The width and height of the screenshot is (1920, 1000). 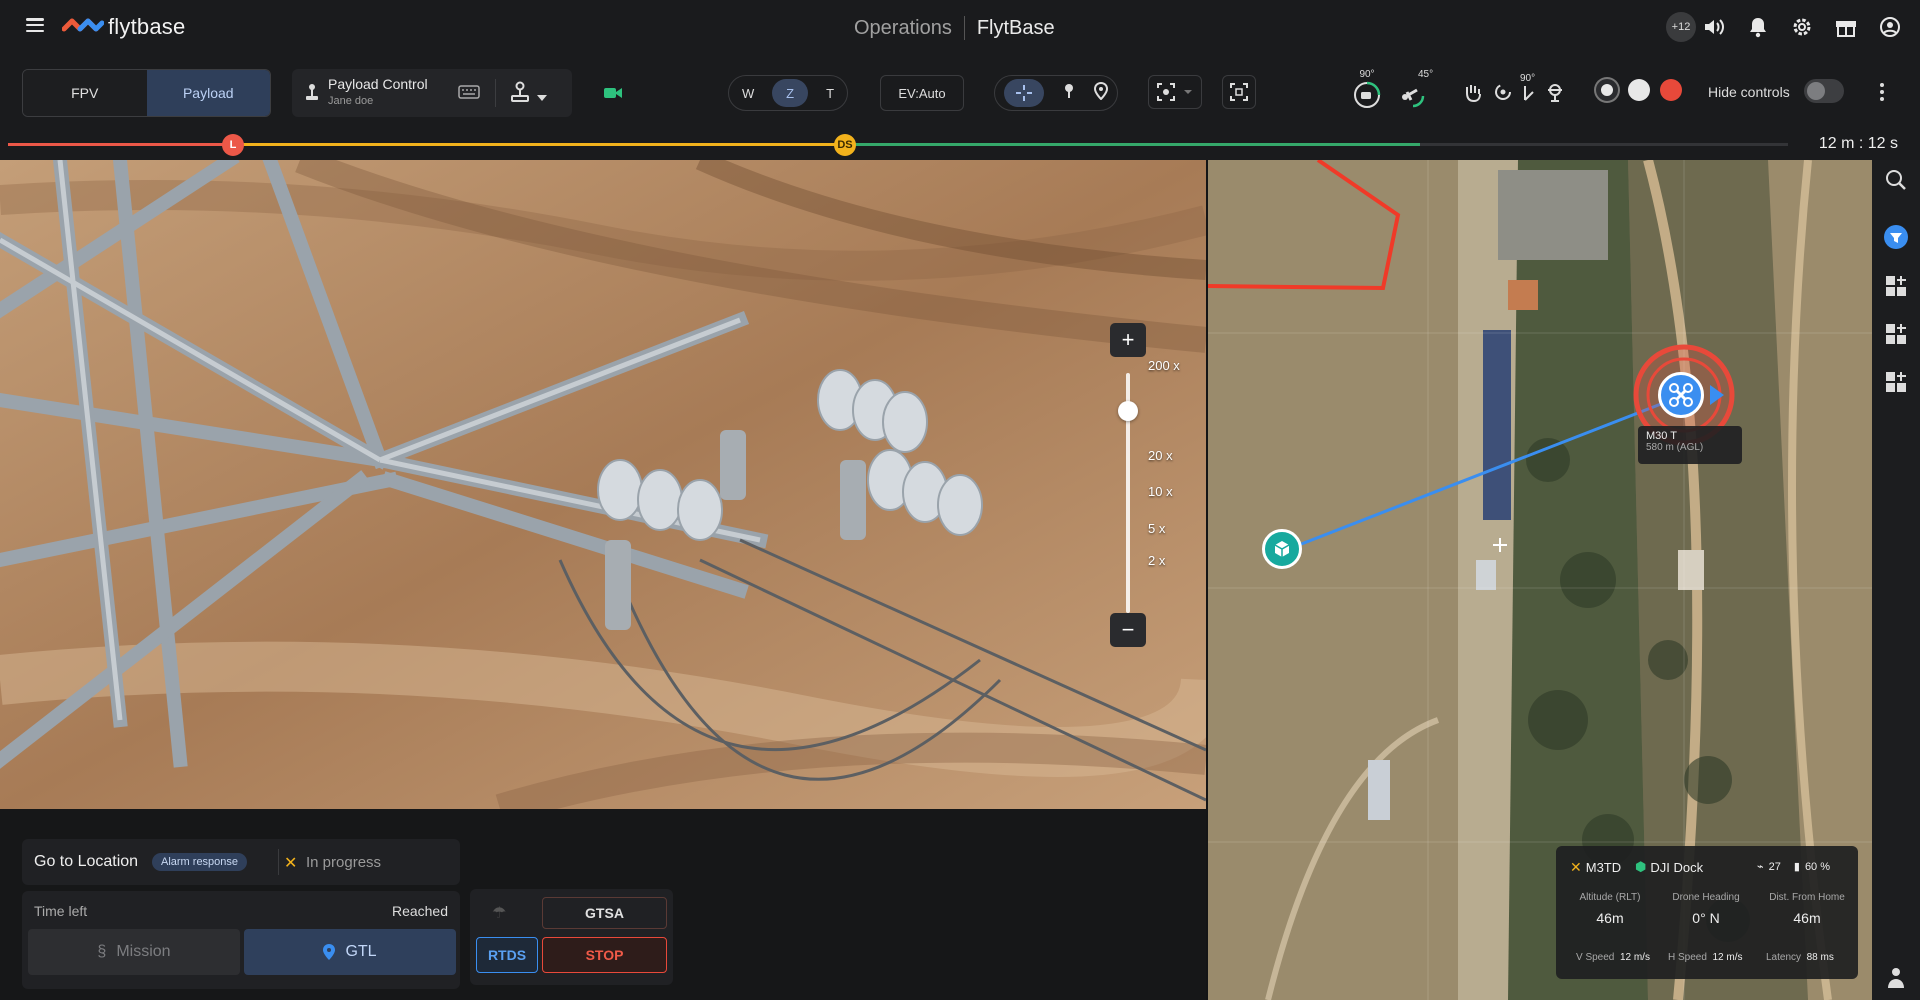 What do you see at coordinates (1846, 27) in the screenshot?
I see `gift-icon` at bounding box center [1846, 27].